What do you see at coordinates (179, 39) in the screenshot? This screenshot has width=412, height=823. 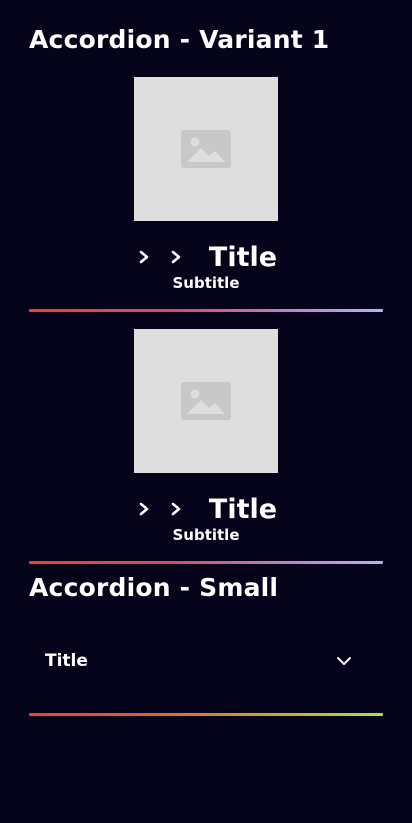 I see `section-title-variant-1: Accordion - Variant 1` at bounding box center [179, 39].